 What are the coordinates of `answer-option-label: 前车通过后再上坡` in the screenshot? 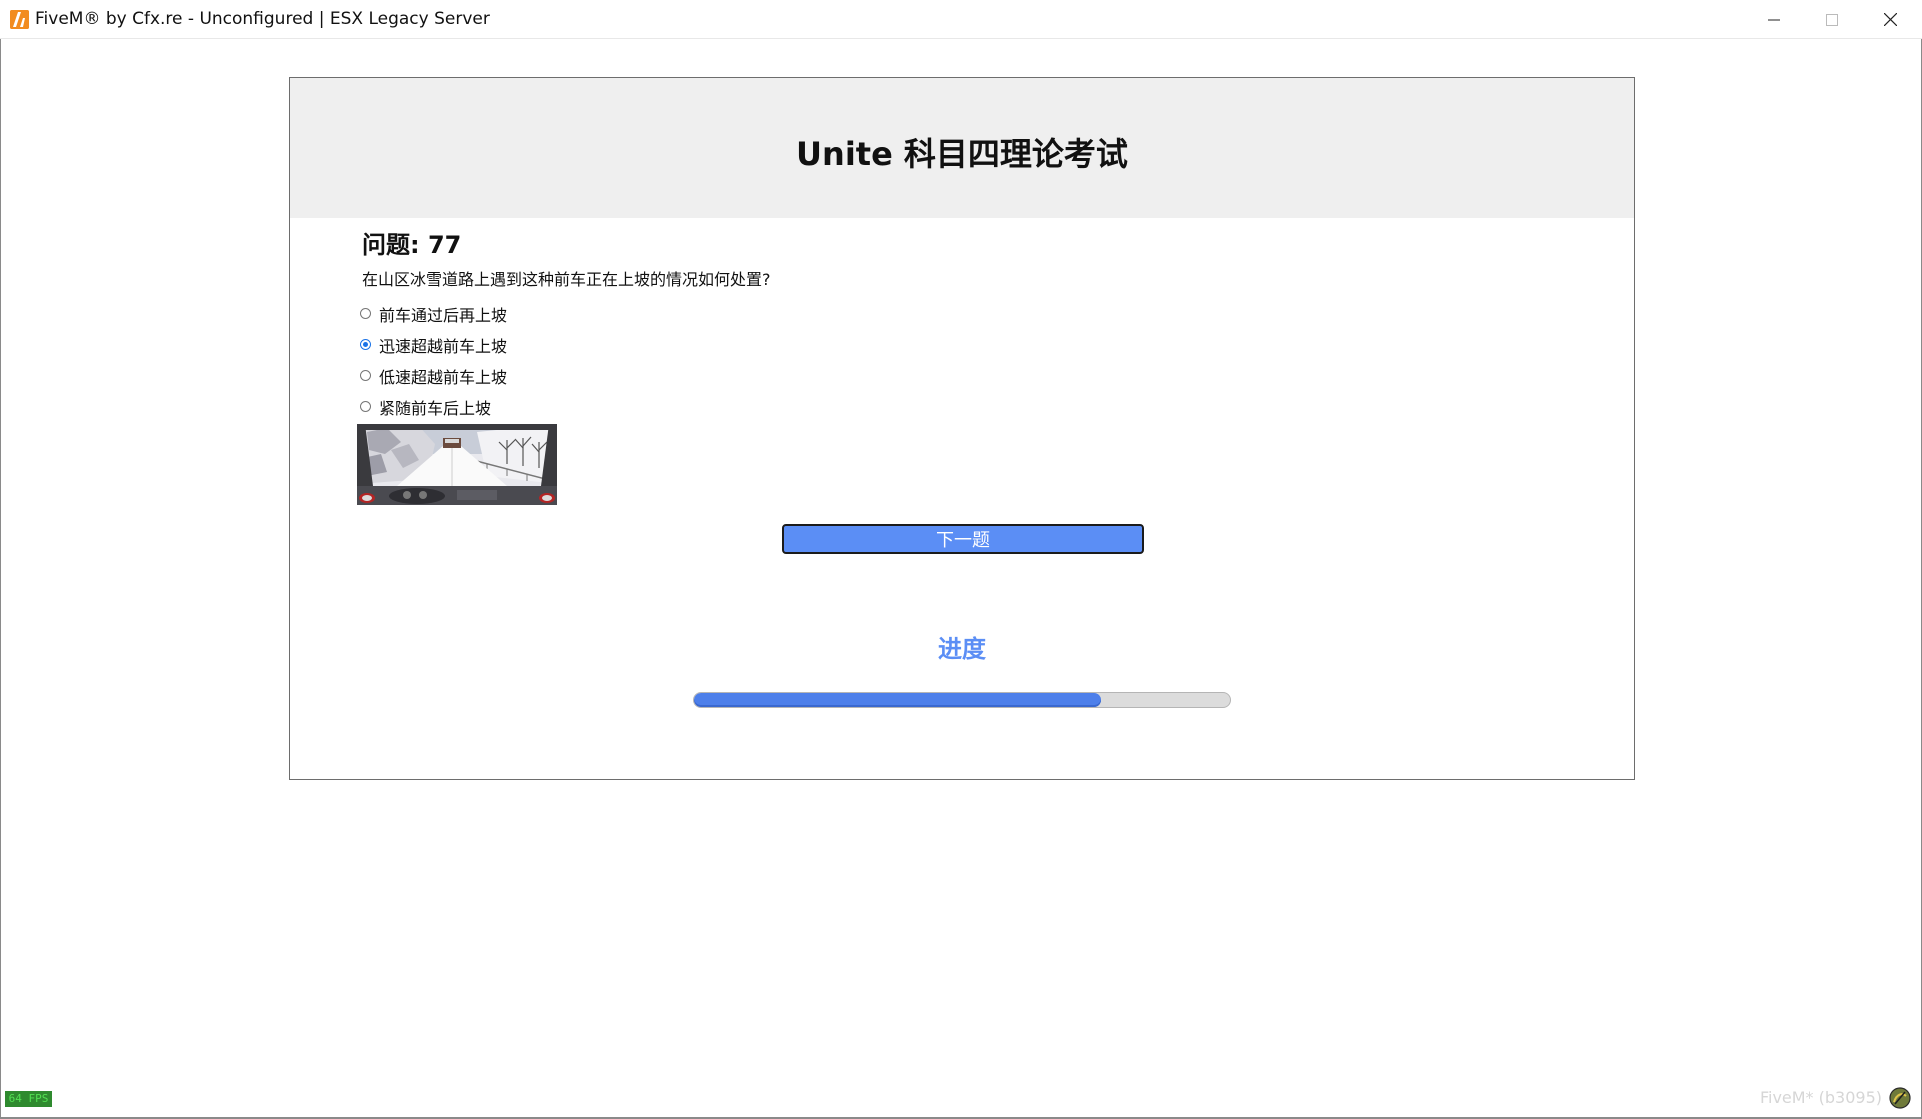 It's located at (443, 315).